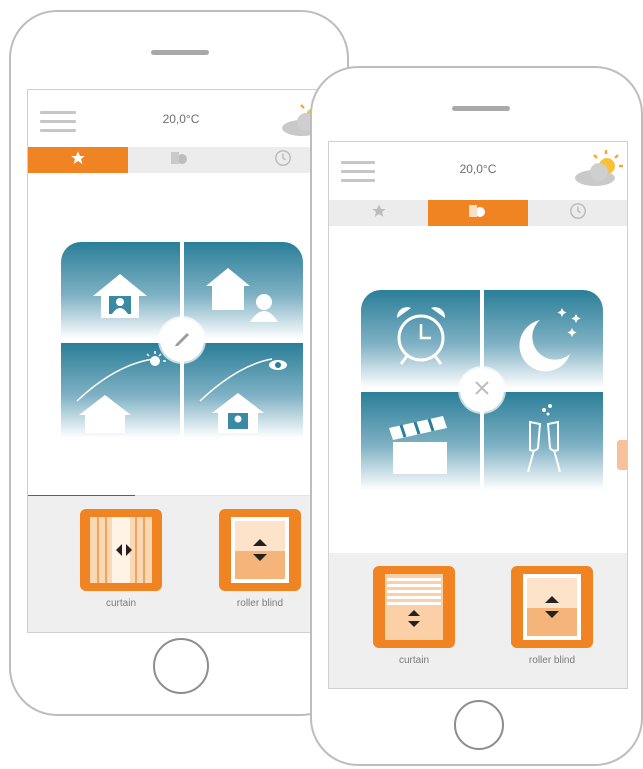  Describe the element at coordinates (622, 455) in the screenshot. I see `side-drawer-handle` at that location.